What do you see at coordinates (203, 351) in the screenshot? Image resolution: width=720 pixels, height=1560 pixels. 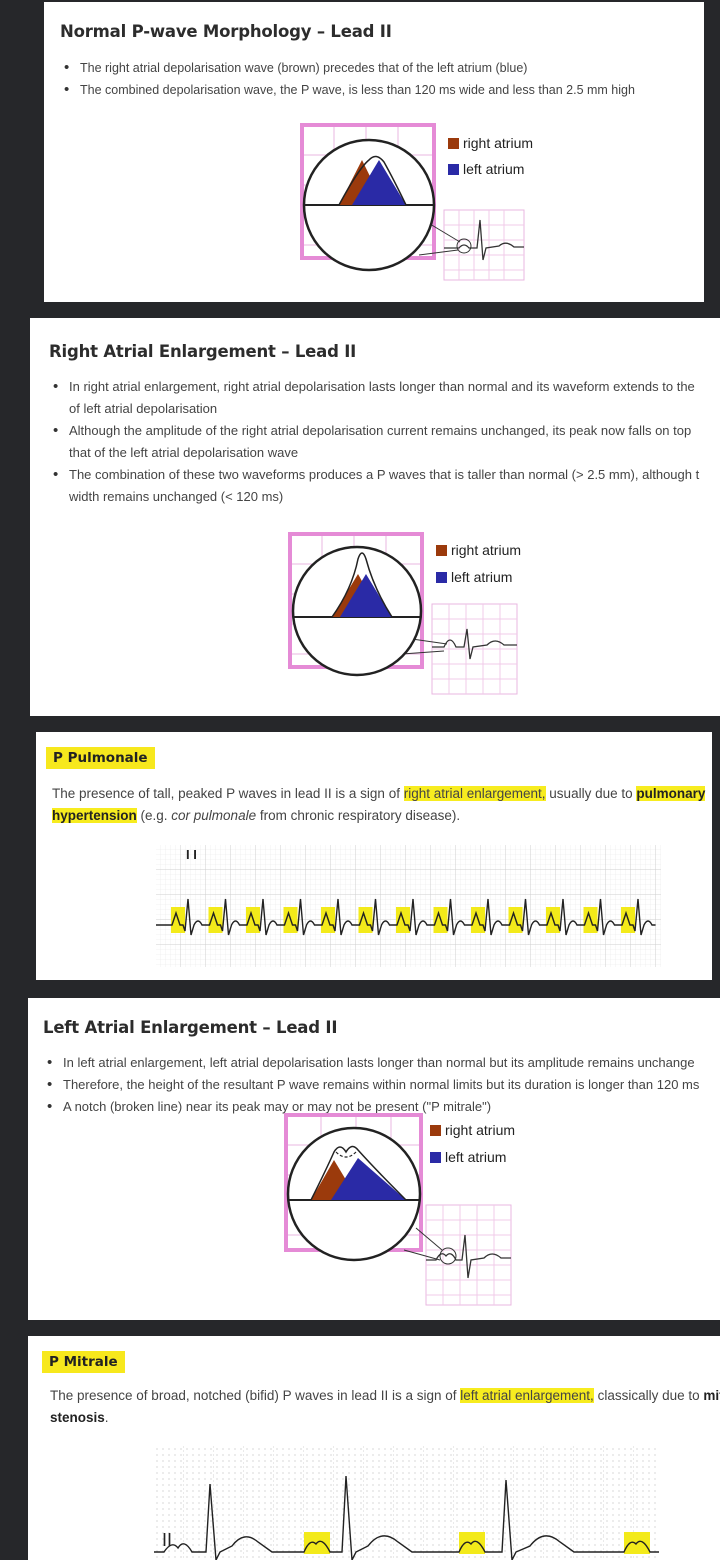 I see `section-title: Right Atrial Enlargement – Lead II` at bounding box center [203, 351].